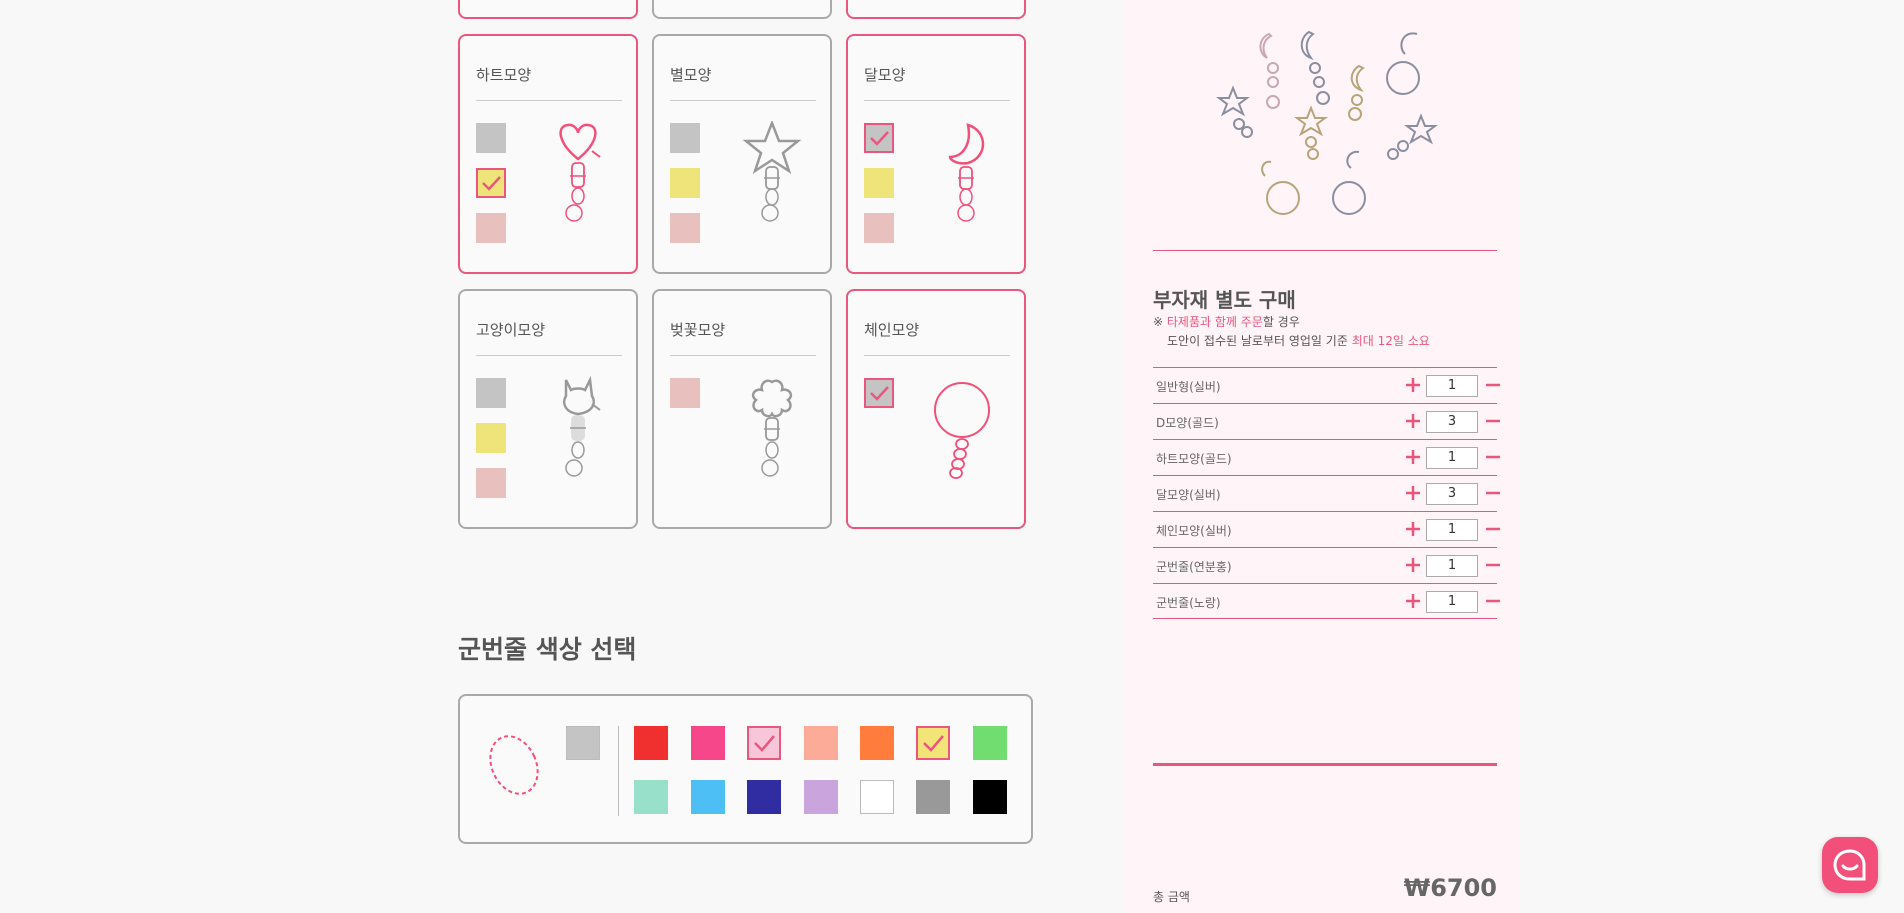 The height and width of the screenshot is (913, 1904). I want to click on chat-button, so click(1850, 865).